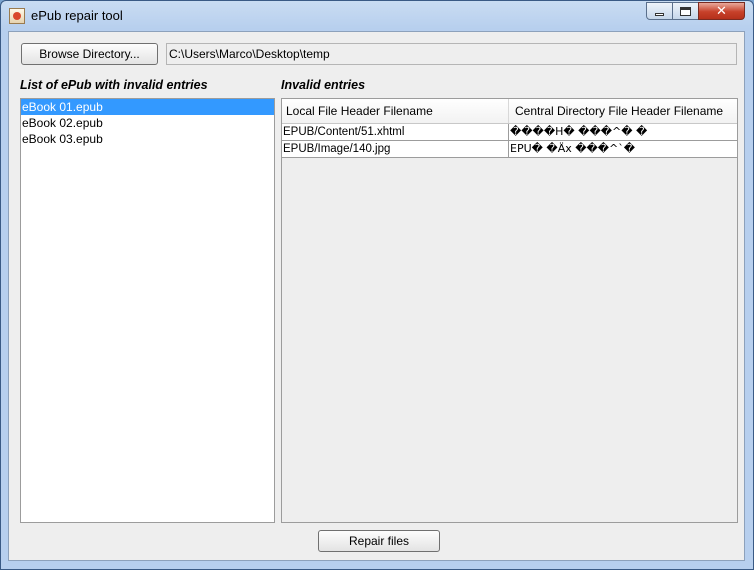 The height and width of the screenshot is (570, 754). What do you see at coordinates (623, 132) in the screenshot?
I see `table-cell: ����H� ���^� �` at bounding box center [623, 132].